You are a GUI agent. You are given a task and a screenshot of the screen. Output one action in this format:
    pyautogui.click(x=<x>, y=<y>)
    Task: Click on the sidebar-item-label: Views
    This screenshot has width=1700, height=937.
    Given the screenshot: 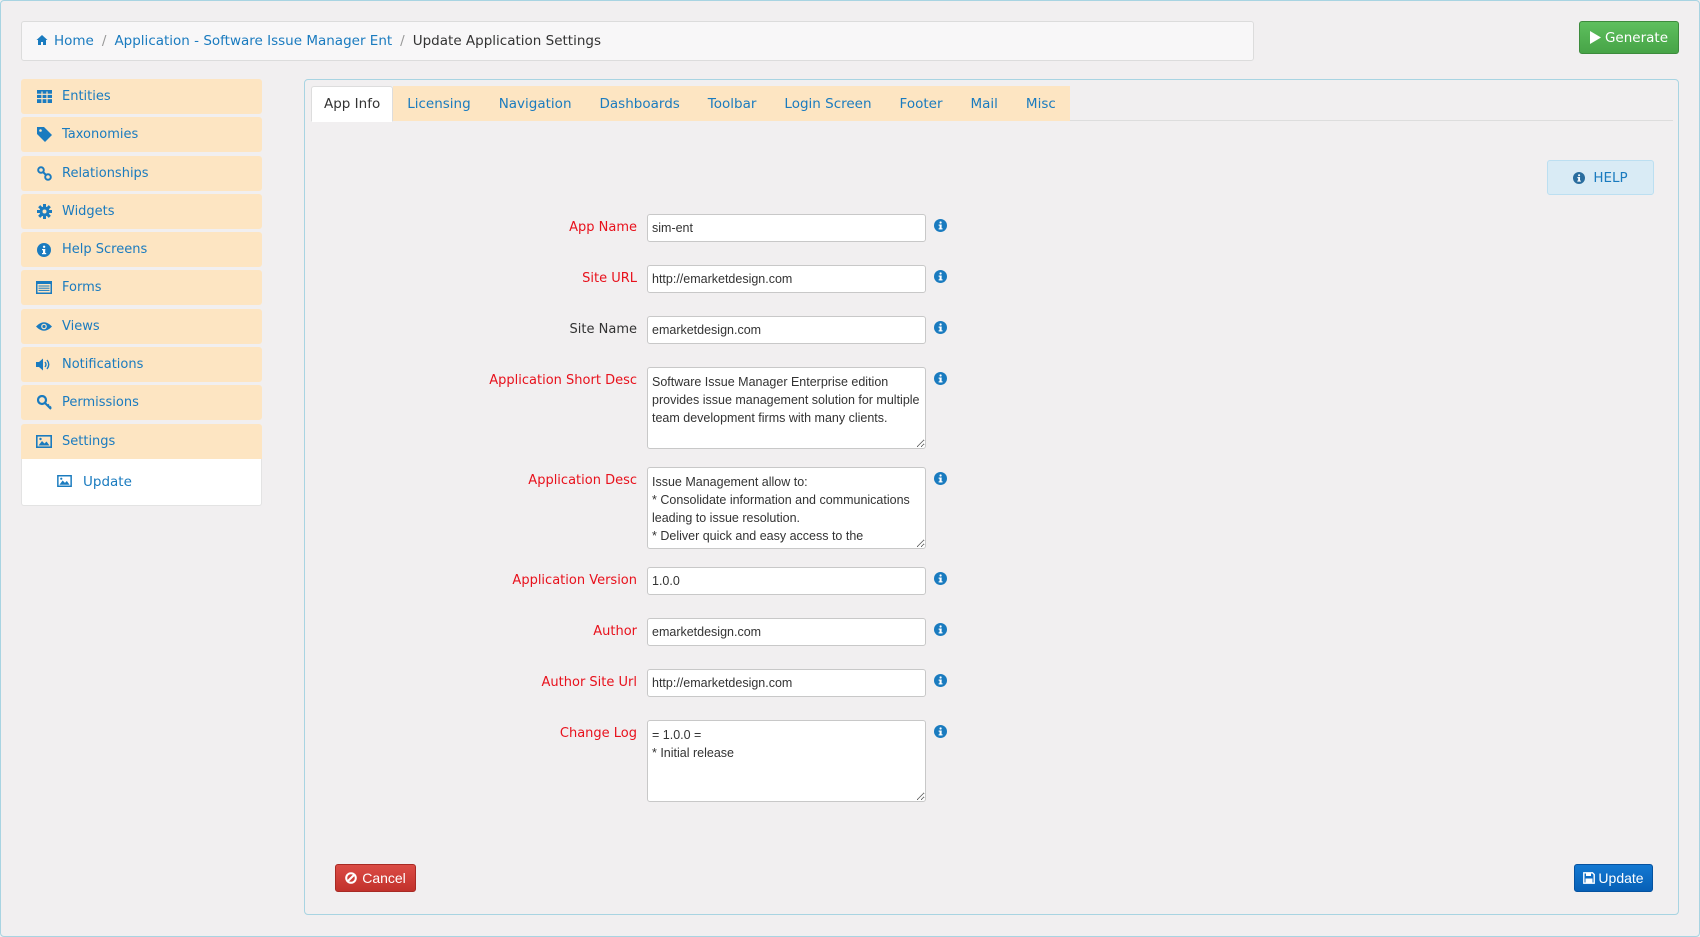 What is the action you would take?
    pyautogui.click(x=81, y=326)
    